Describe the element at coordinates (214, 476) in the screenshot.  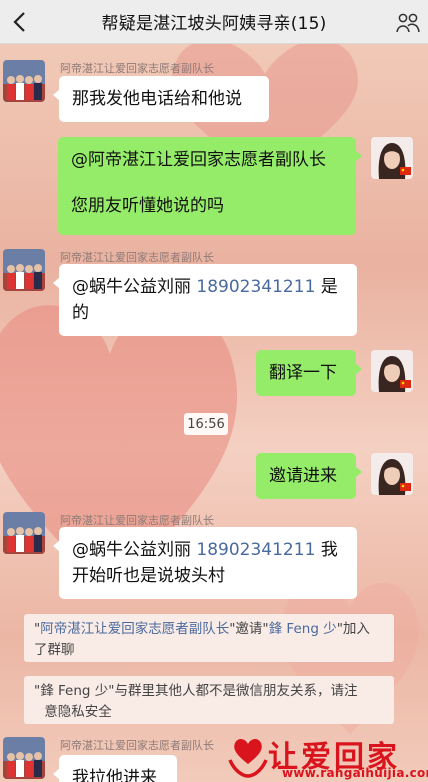
I see `message-row: 邀请进来` at that location.